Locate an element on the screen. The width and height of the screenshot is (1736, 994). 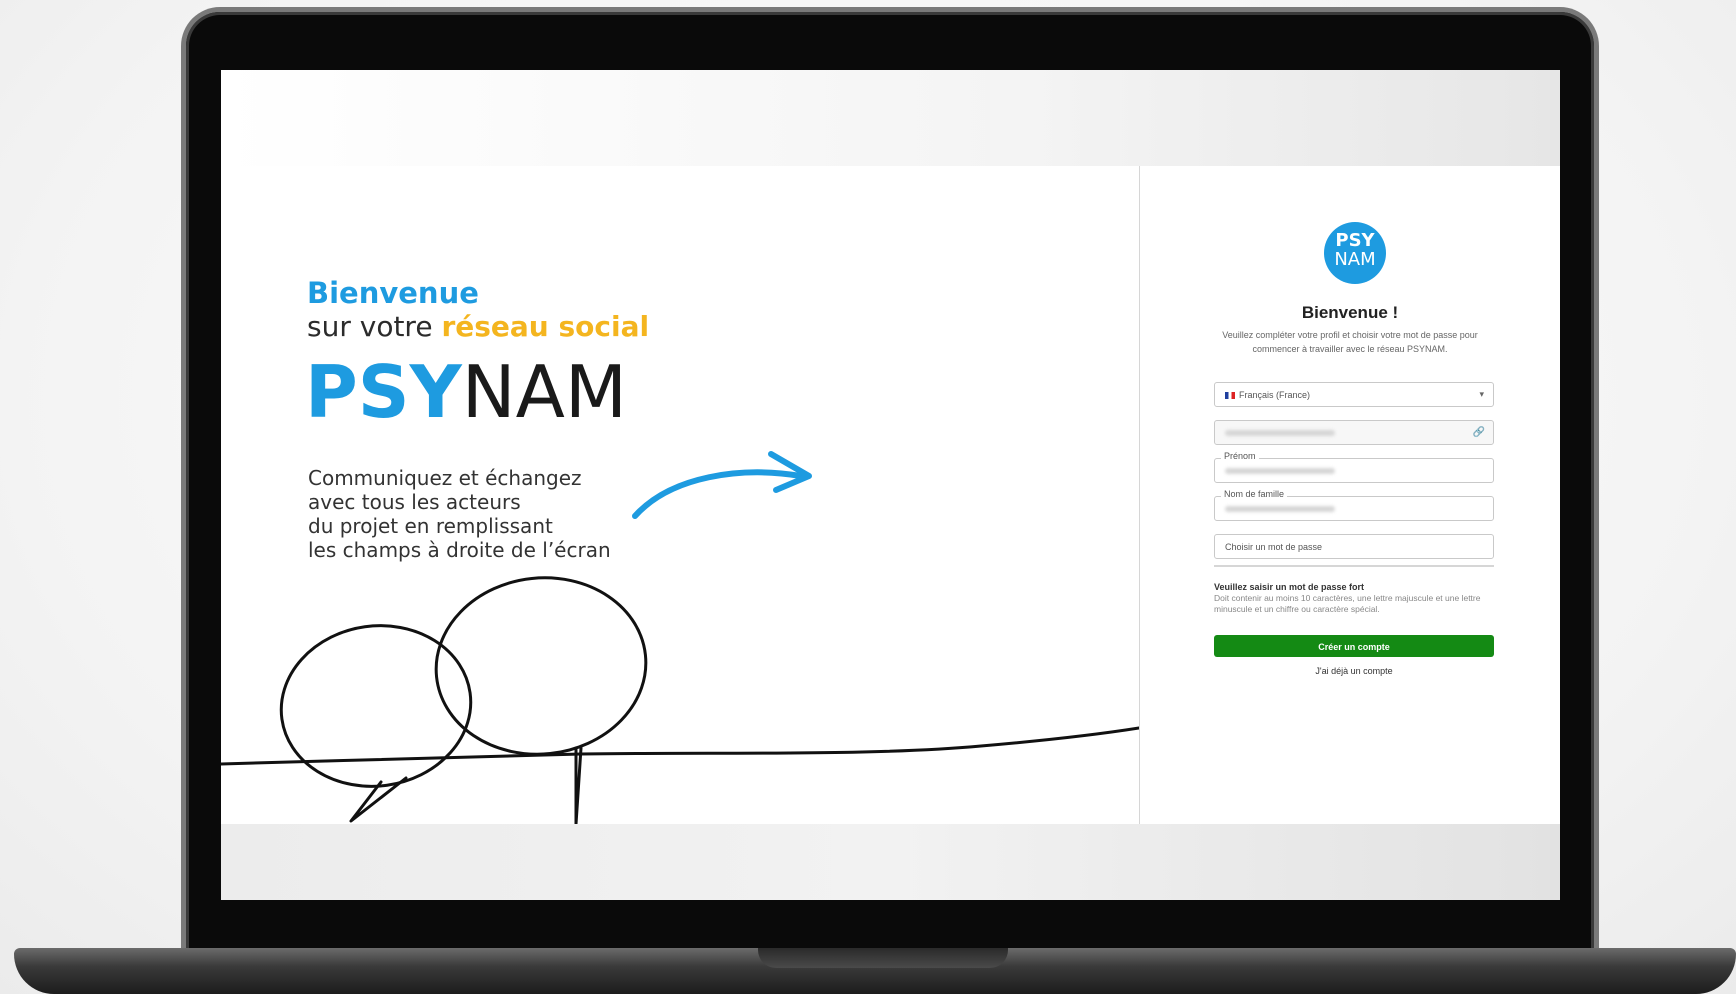
password-hint-title: Veuillez saisir un mot de passe fort is located at coordinates (1289, 587).